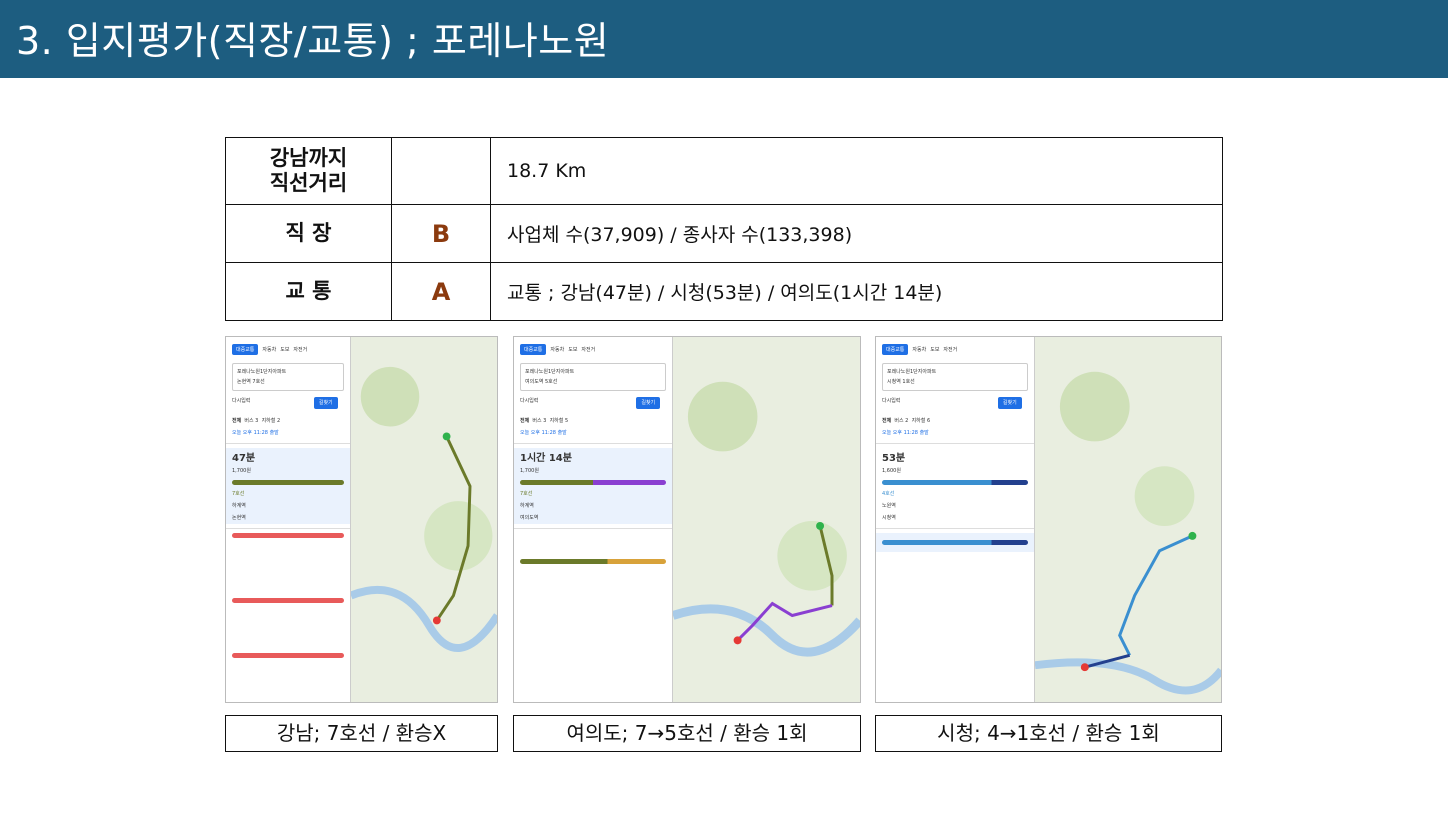 The width and height of the screenshot is (1448, 815). I want to click on filter-subway: 지하철 6, so click(921, 421).